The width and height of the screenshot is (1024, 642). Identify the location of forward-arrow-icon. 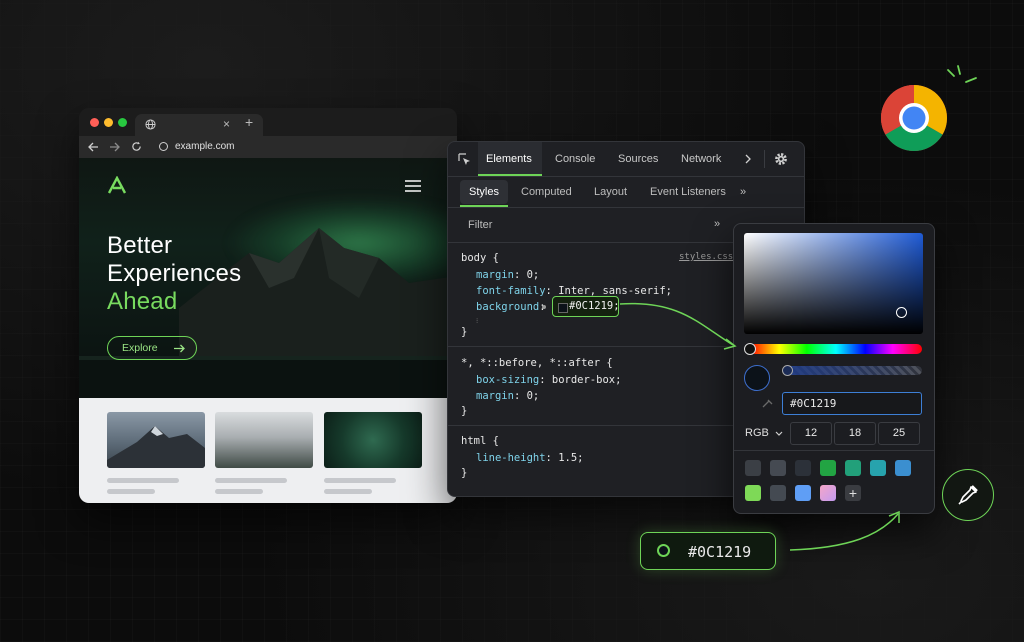
(114, 147).